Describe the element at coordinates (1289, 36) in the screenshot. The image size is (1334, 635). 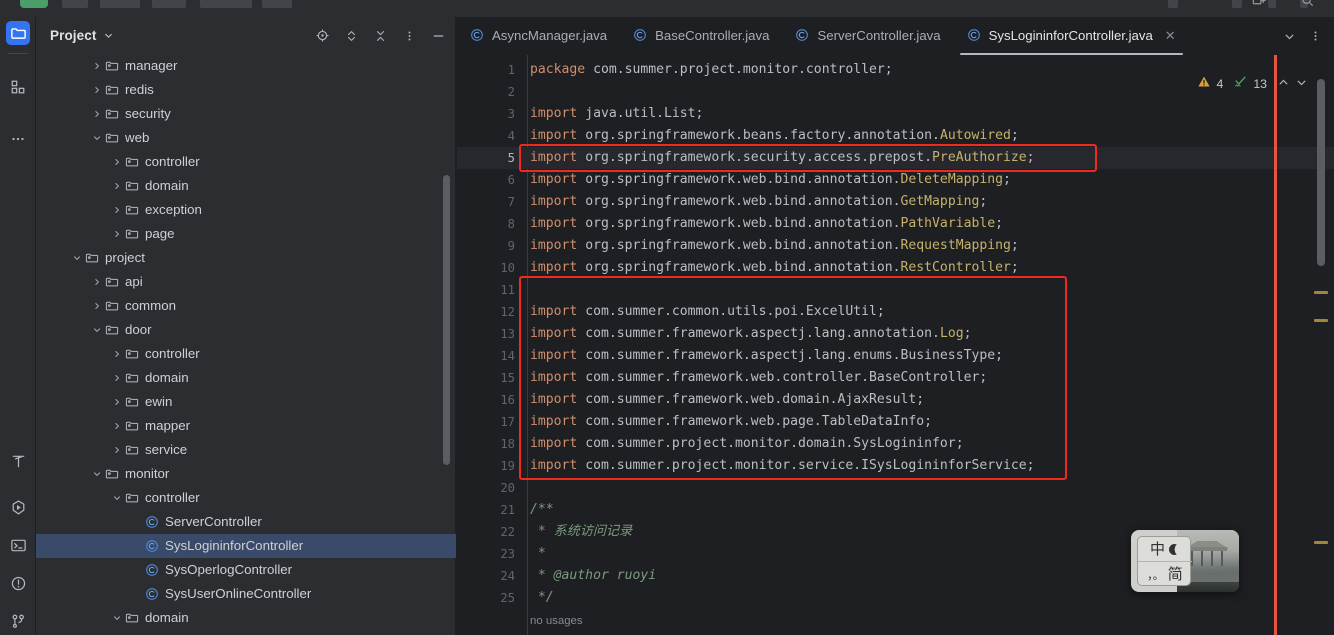
I see `tab-list-chevron-icon` at that location.